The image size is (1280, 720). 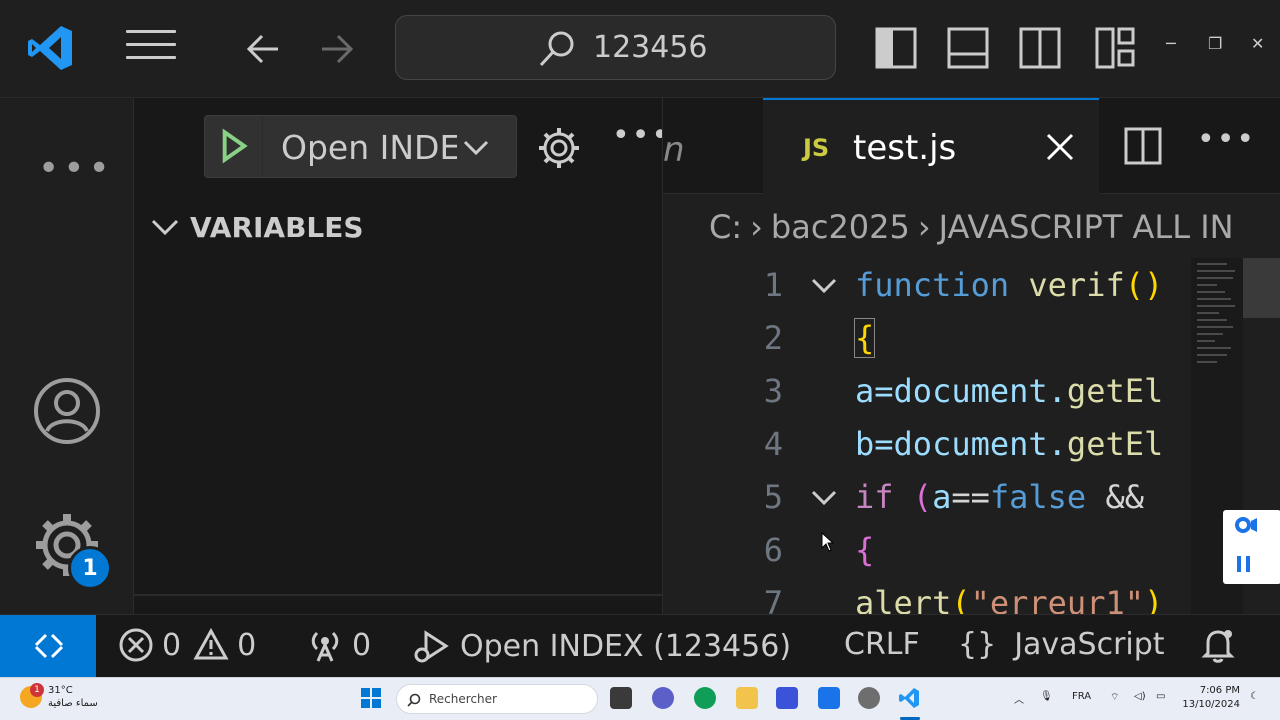 What do you see at coordinates (337, 49) in the screenshot?
I see `forward-arrow-icon` at bounding box center [337, 49].